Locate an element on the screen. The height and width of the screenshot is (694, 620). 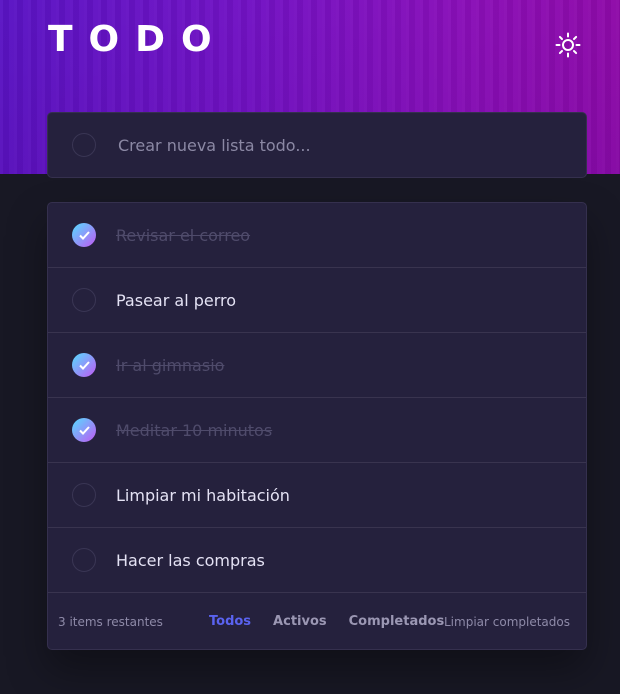
filter-completed: Completados is located at coordinates (397, 621).